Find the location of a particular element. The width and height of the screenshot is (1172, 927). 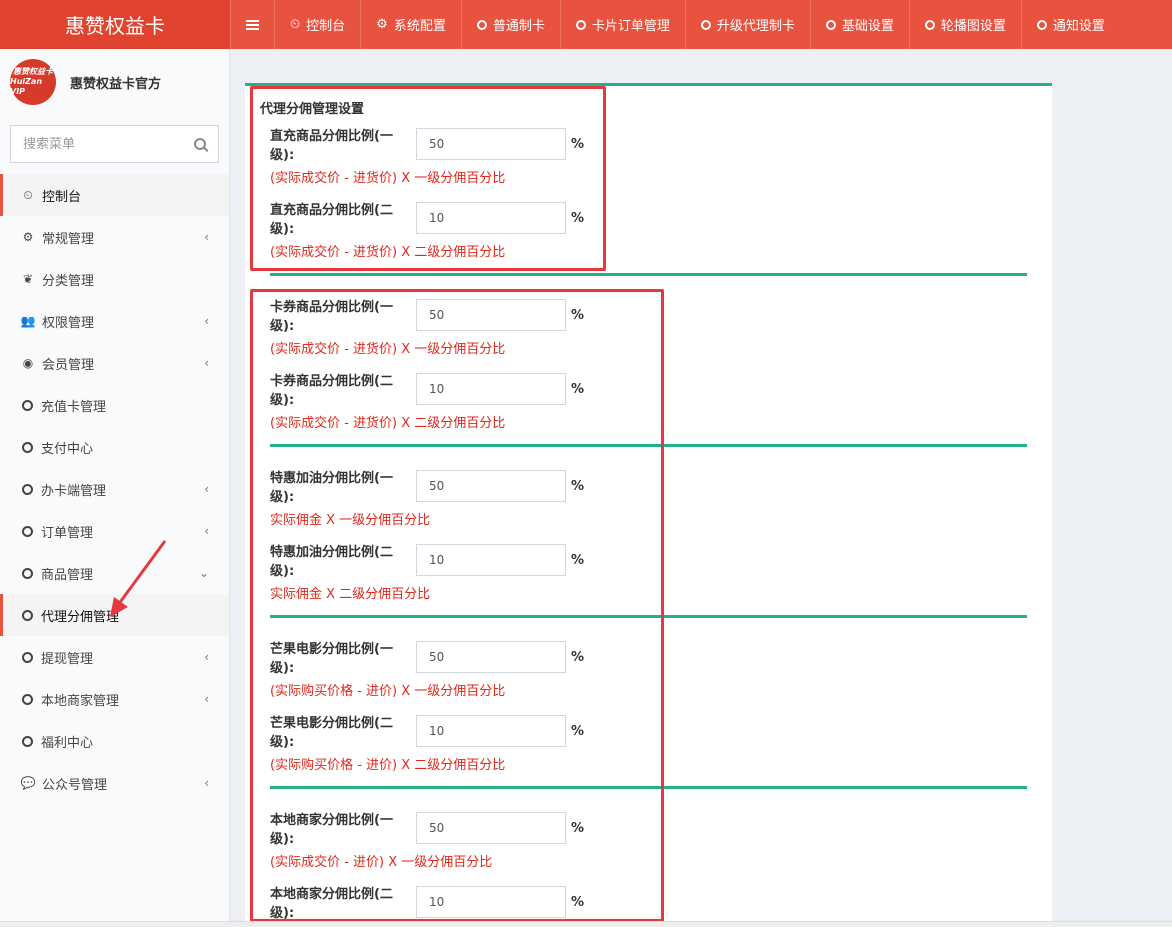

topnav-system-config: ⚙ 系统配置 is located at coordinates (410, 24).